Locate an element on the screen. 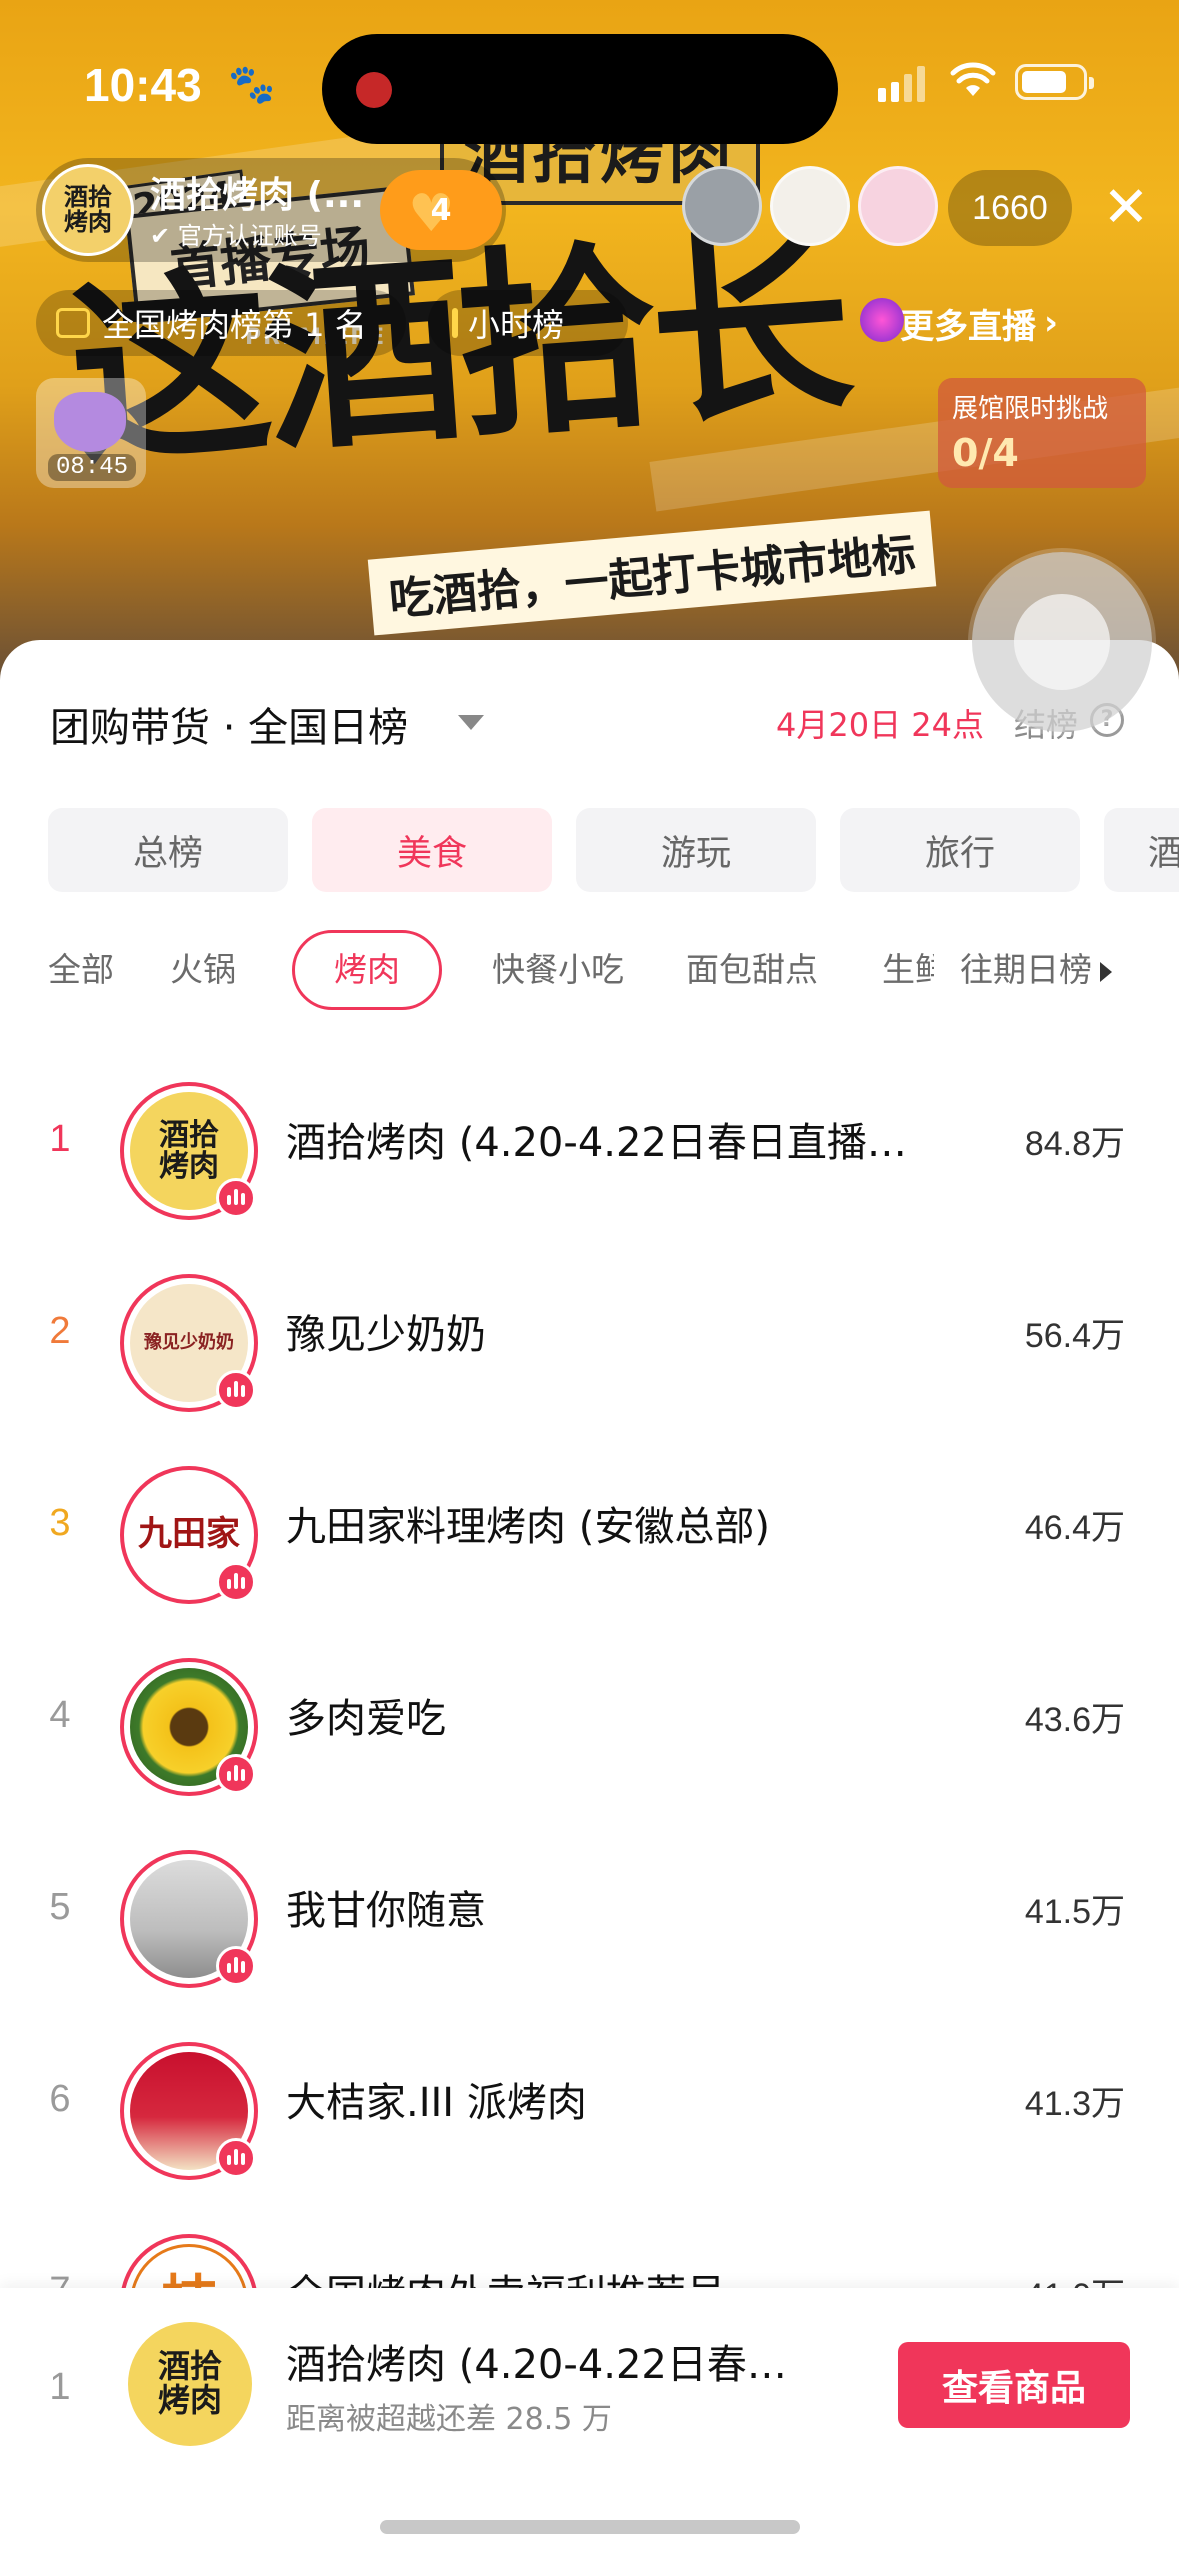  play-arrow-icon is located at coordinates (1106, 971).